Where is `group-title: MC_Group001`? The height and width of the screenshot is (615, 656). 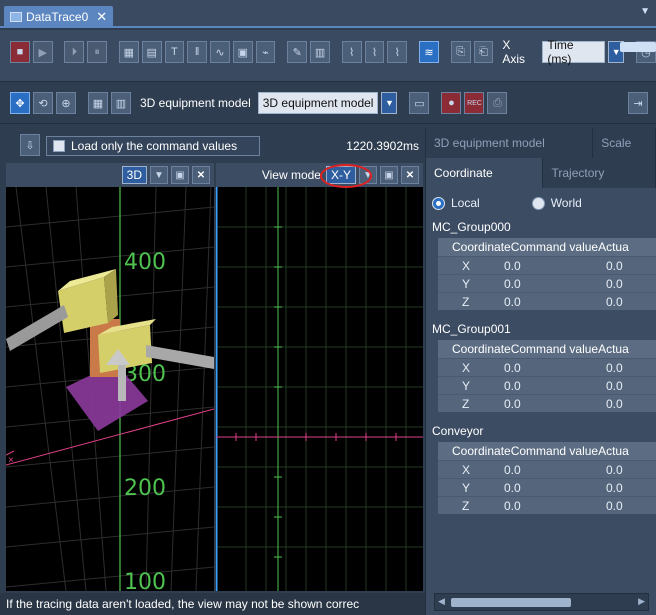
group-title: MC_Group001 is located at coordinates (471, 329).